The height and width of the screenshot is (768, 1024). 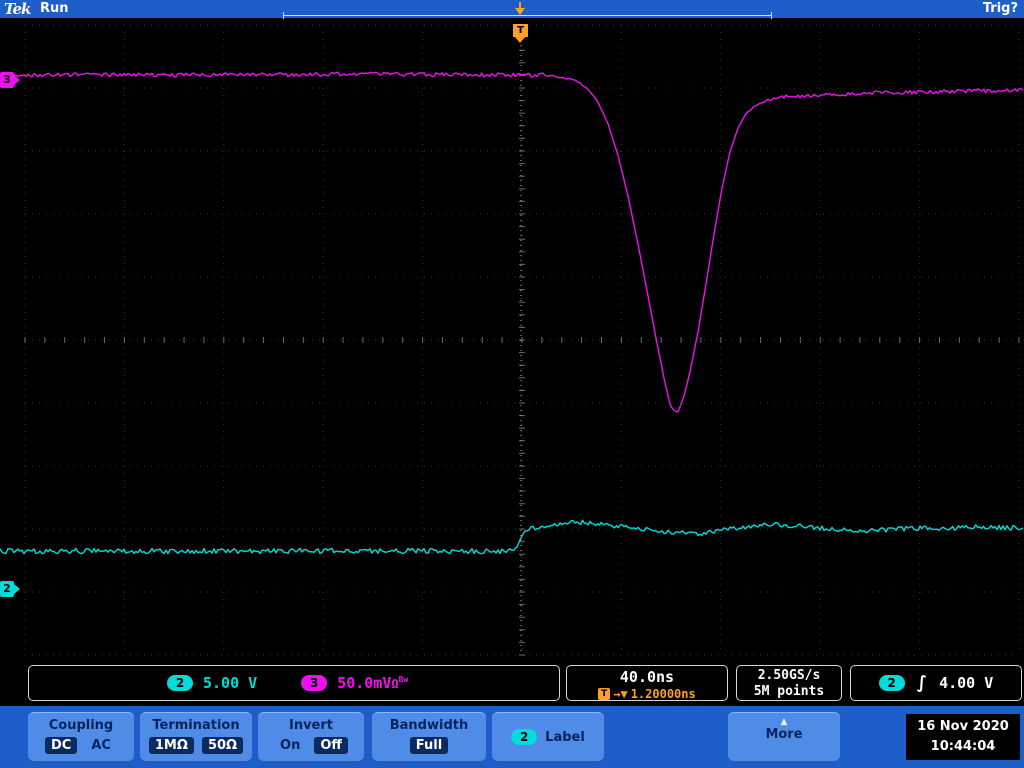 What do you see at coordinates (520, 30) in the screenshot?
I see `trigger-indicator-label: T` at bounding box center [520, 30].